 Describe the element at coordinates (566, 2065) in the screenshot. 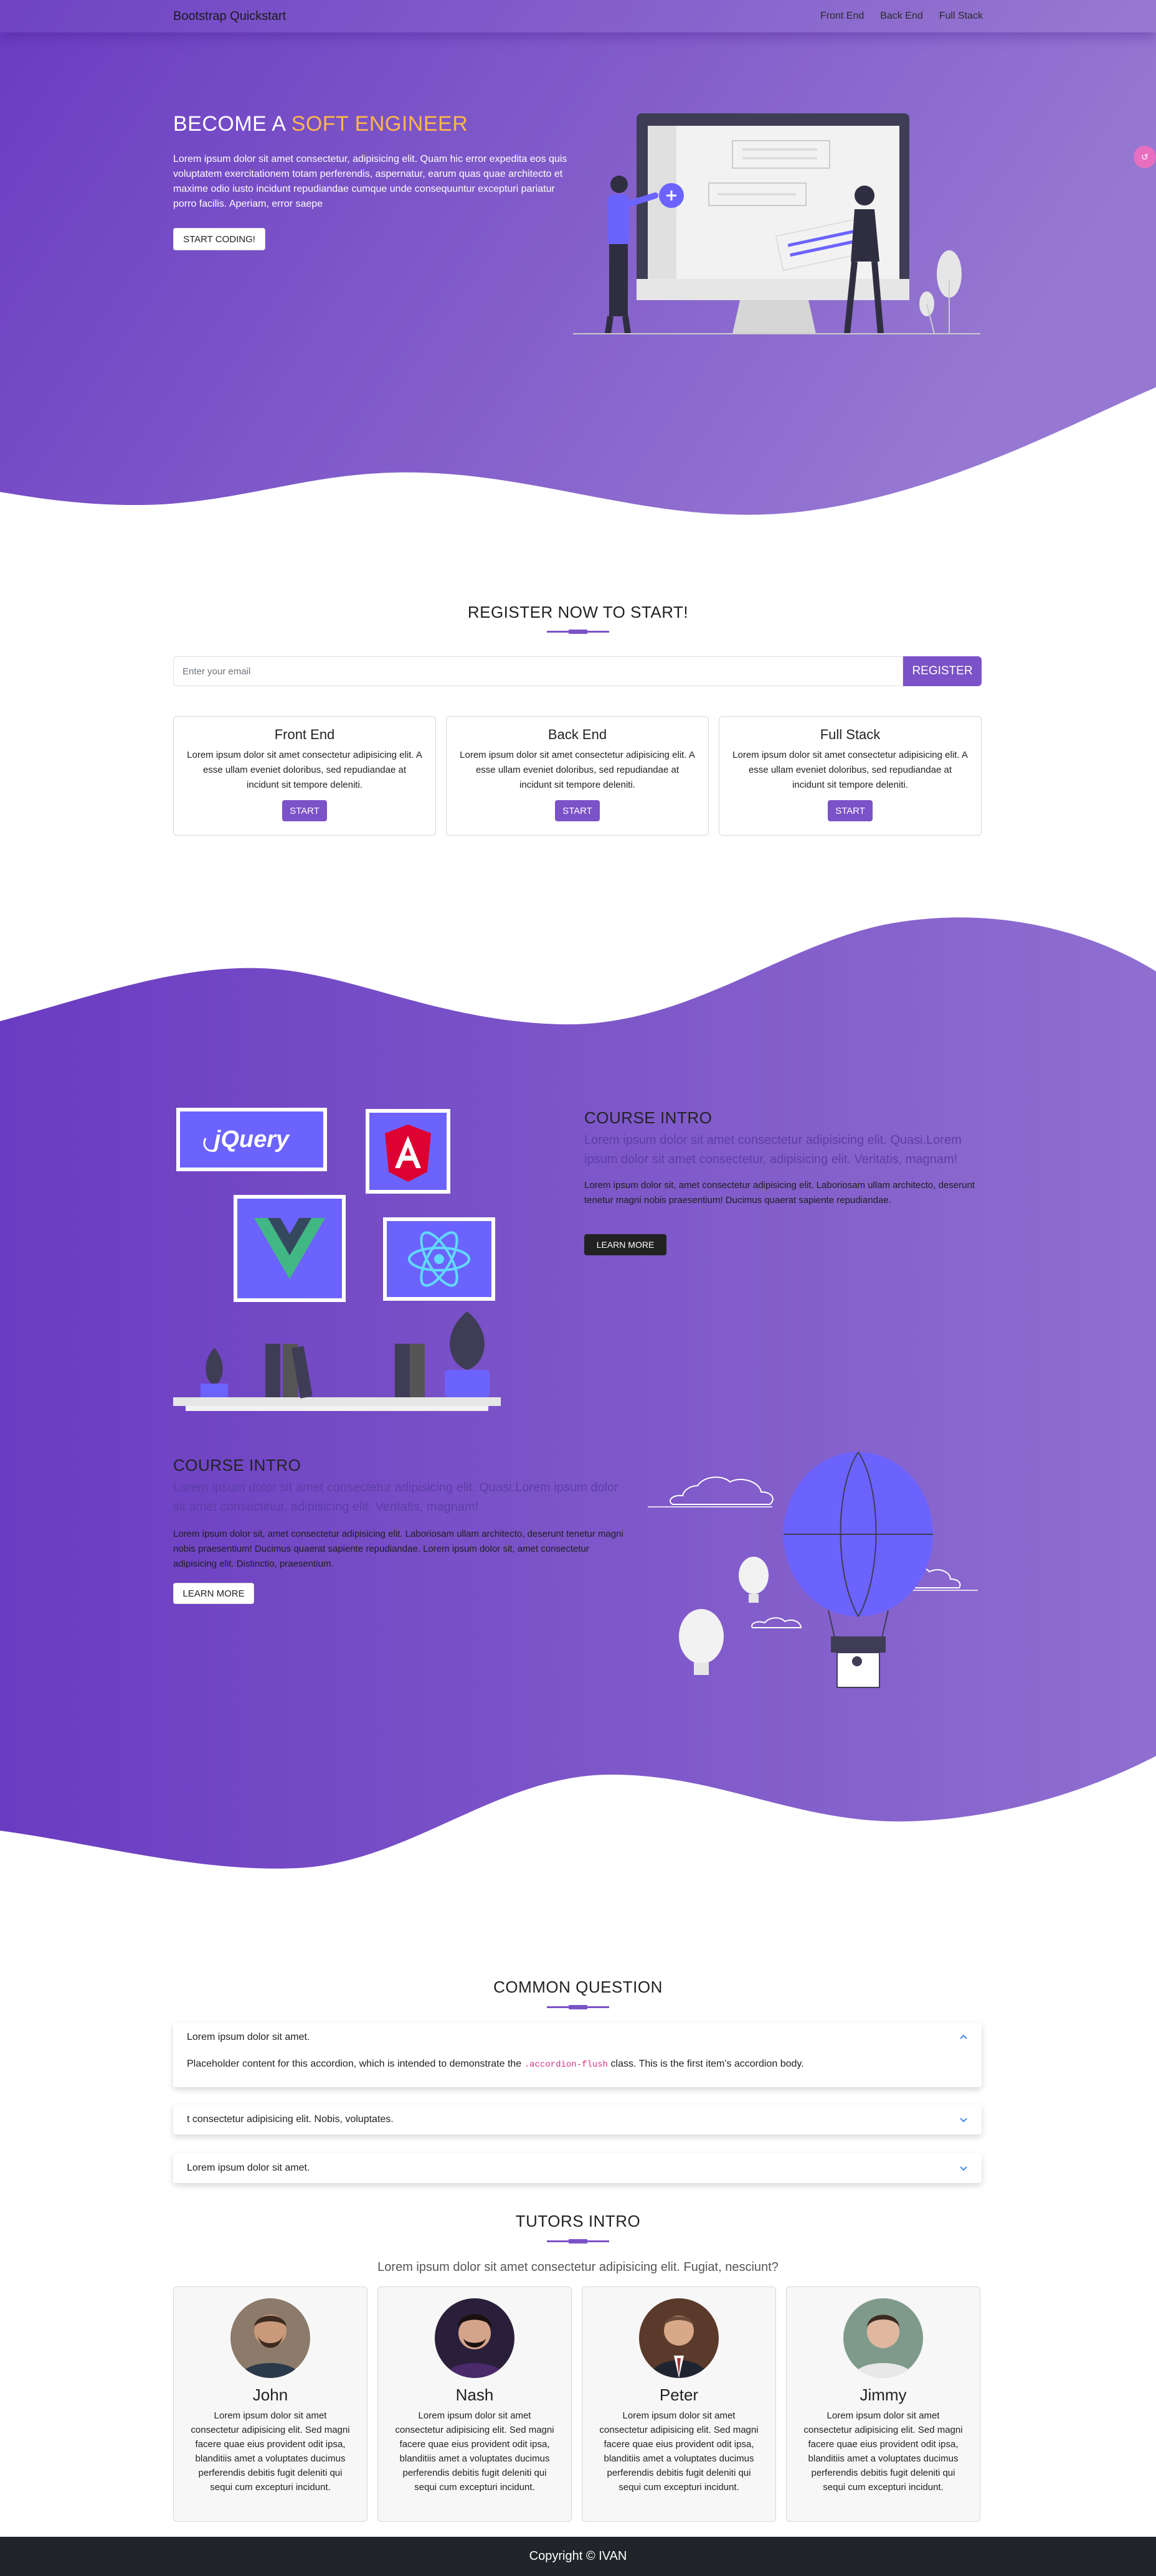

I see `accordion-body-code: .accordion-flush` at that location.